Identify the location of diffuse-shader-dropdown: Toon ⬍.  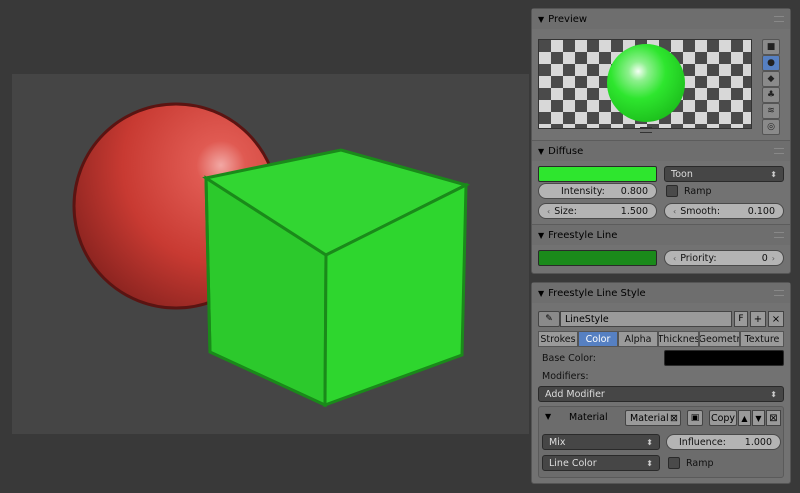
(724, 174).